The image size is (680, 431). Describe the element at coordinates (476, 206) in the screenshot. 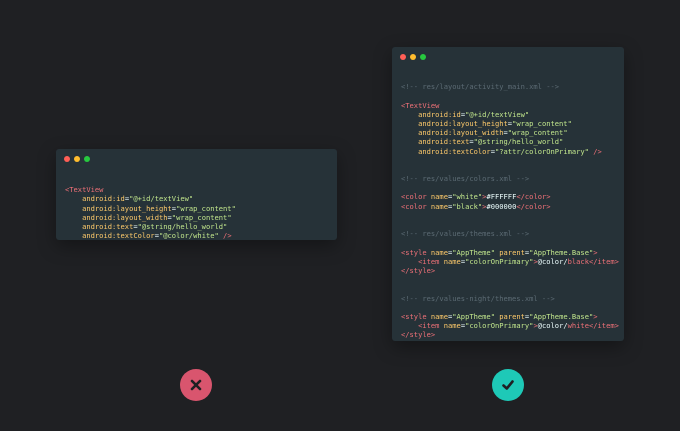

I see `code-line: <color name="black">#000000</color>` at that location.